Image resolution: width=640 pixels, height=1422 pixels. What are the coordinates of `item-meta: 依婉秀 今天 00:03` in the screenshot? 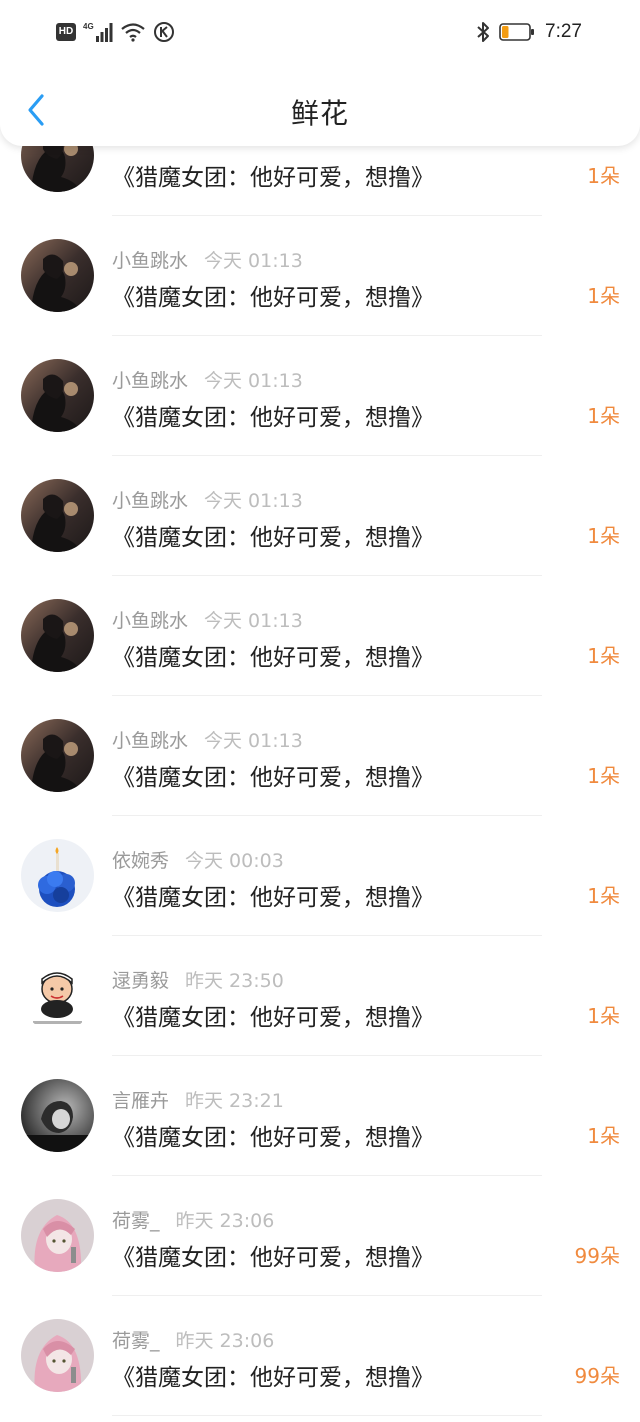 It's located at (198, 859).